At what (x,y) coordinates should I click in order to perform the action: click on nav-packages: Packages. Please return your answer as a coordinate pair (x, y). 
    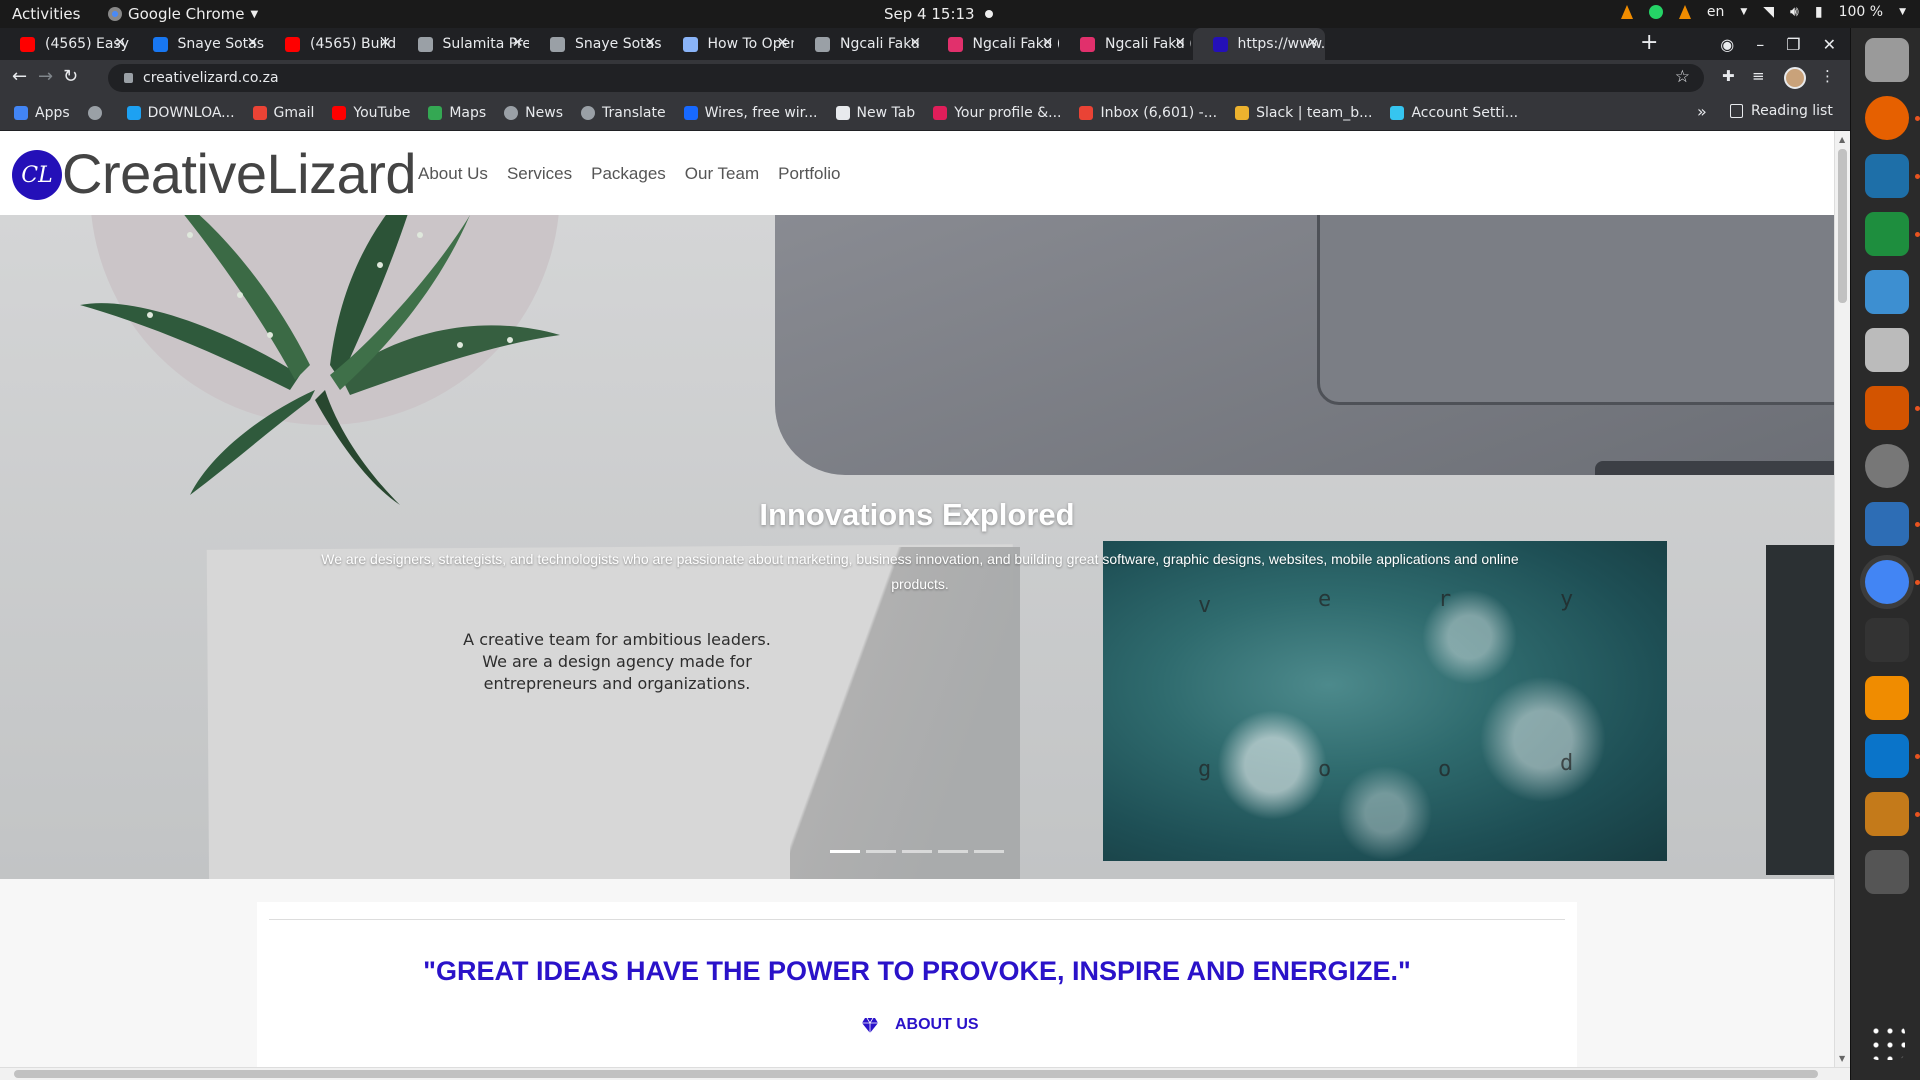
    Looking at the image, I should click on (628, 174).